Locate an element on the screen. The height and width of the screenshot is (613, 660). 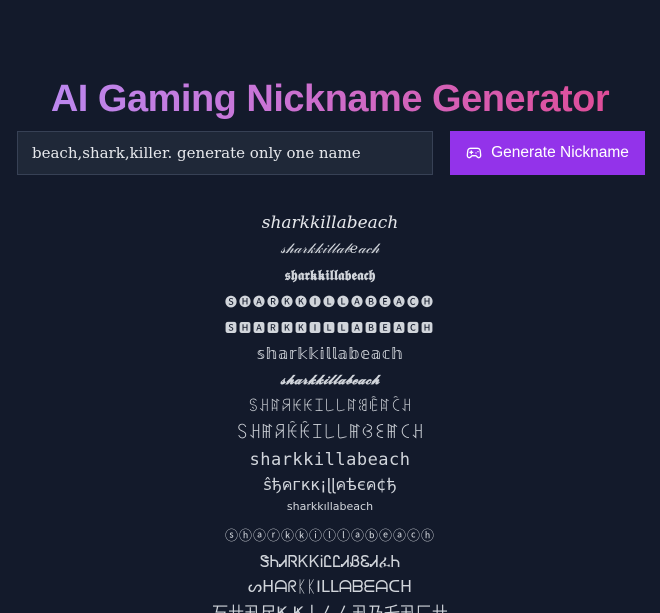
nickname-result: sharkkillabeach is located at coordinates (330, 223).